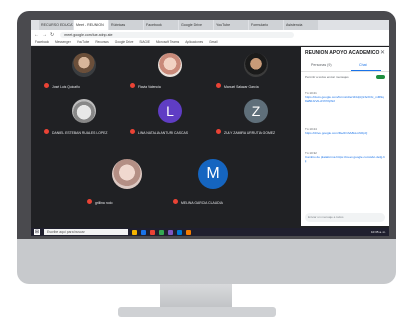  I want to click on tab-chat: Chat, so click(363, 65).